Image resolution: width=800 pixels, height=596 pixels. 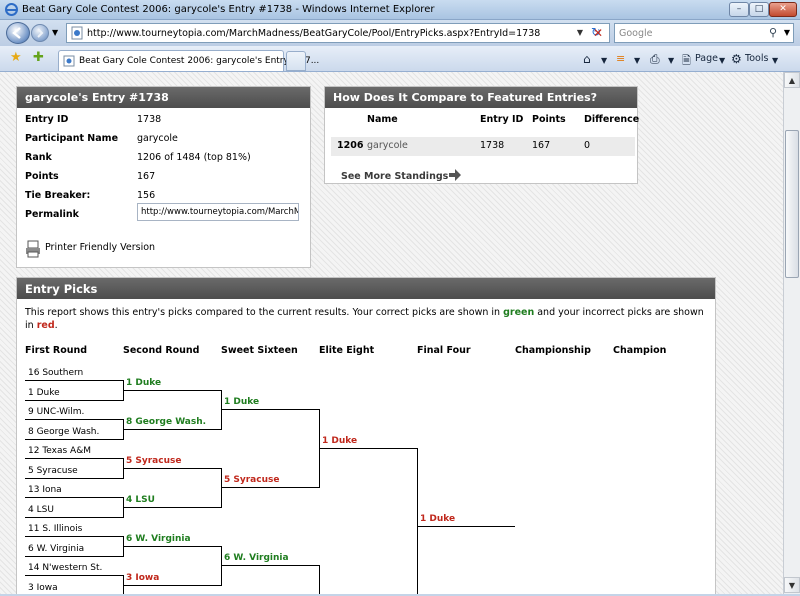 What do you see at coordinates (157, 138) in the screenshot?
I see `participant-value: garycole` at bounding box center [157, 138].